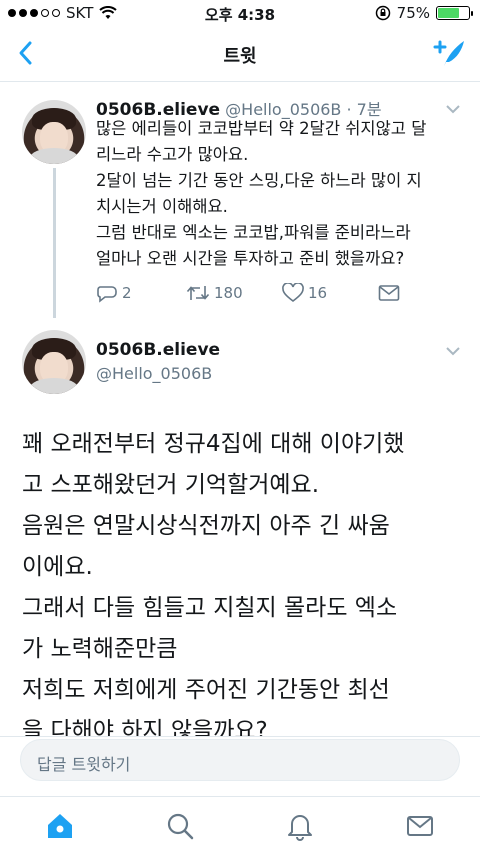 The height and width of the screenshot is (854, 480). What do you see at coordinates (154, 373) in the screenshot?
I see `author-handle: @Hello_0506B` at bounding box center [154, 373].